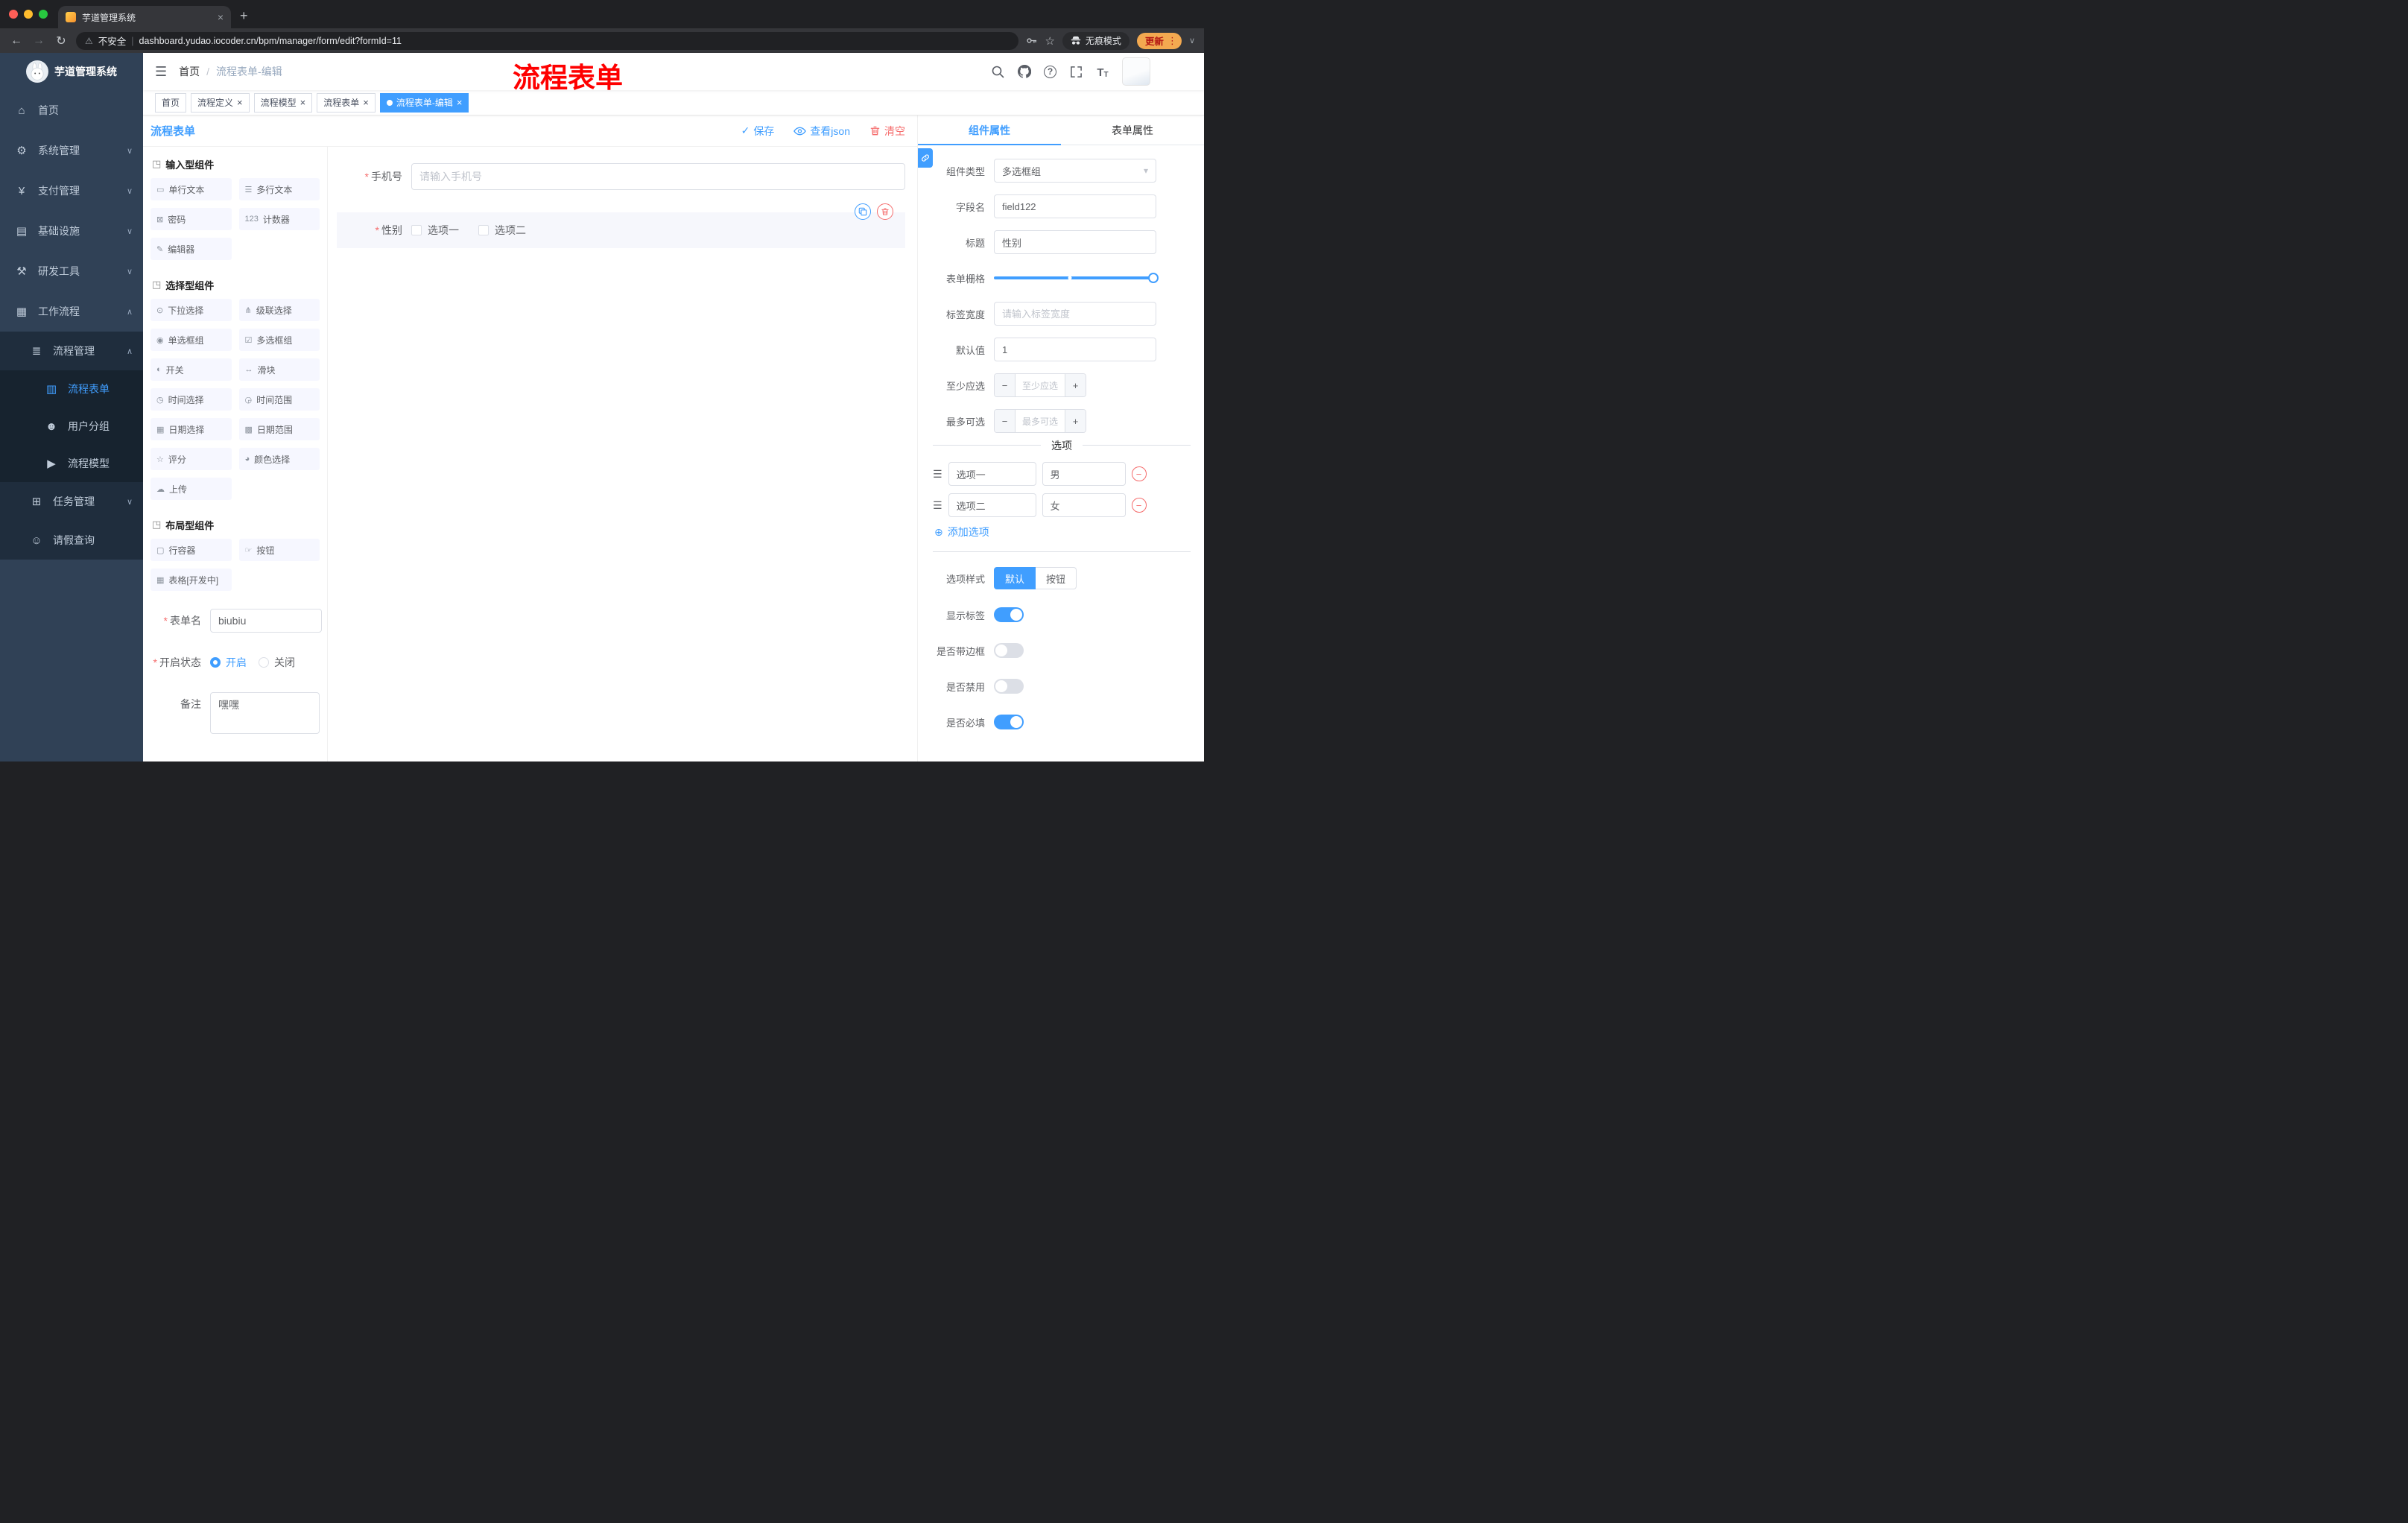  Describe the element at coordinates (71, 151) in the screenshot. I see `sidebar-item-system: ⚙ 系统管理 ∨` at that location.